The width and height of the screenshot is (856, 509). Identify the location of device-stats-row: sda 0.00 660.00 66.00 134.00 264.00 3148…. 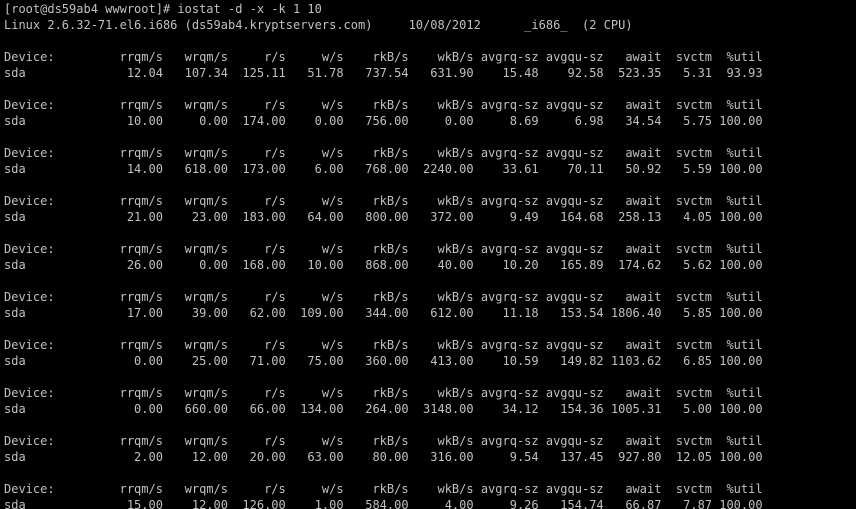
(383, 409).